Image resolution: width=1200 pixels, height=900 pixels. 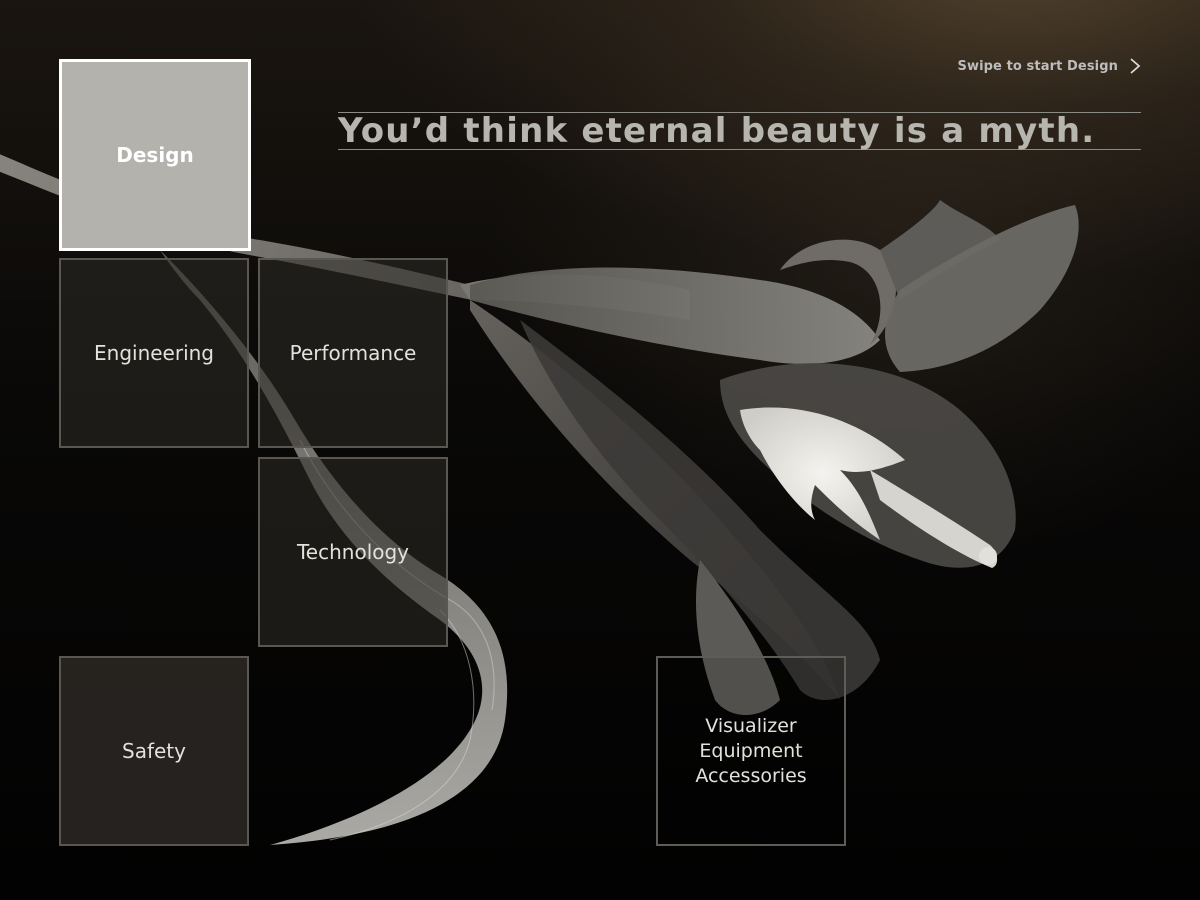 What do you see at coordinates (751, 725) in the screenshot?
I see `tile-visualizer-label: Visualizer` at bounding box center [751, 725].